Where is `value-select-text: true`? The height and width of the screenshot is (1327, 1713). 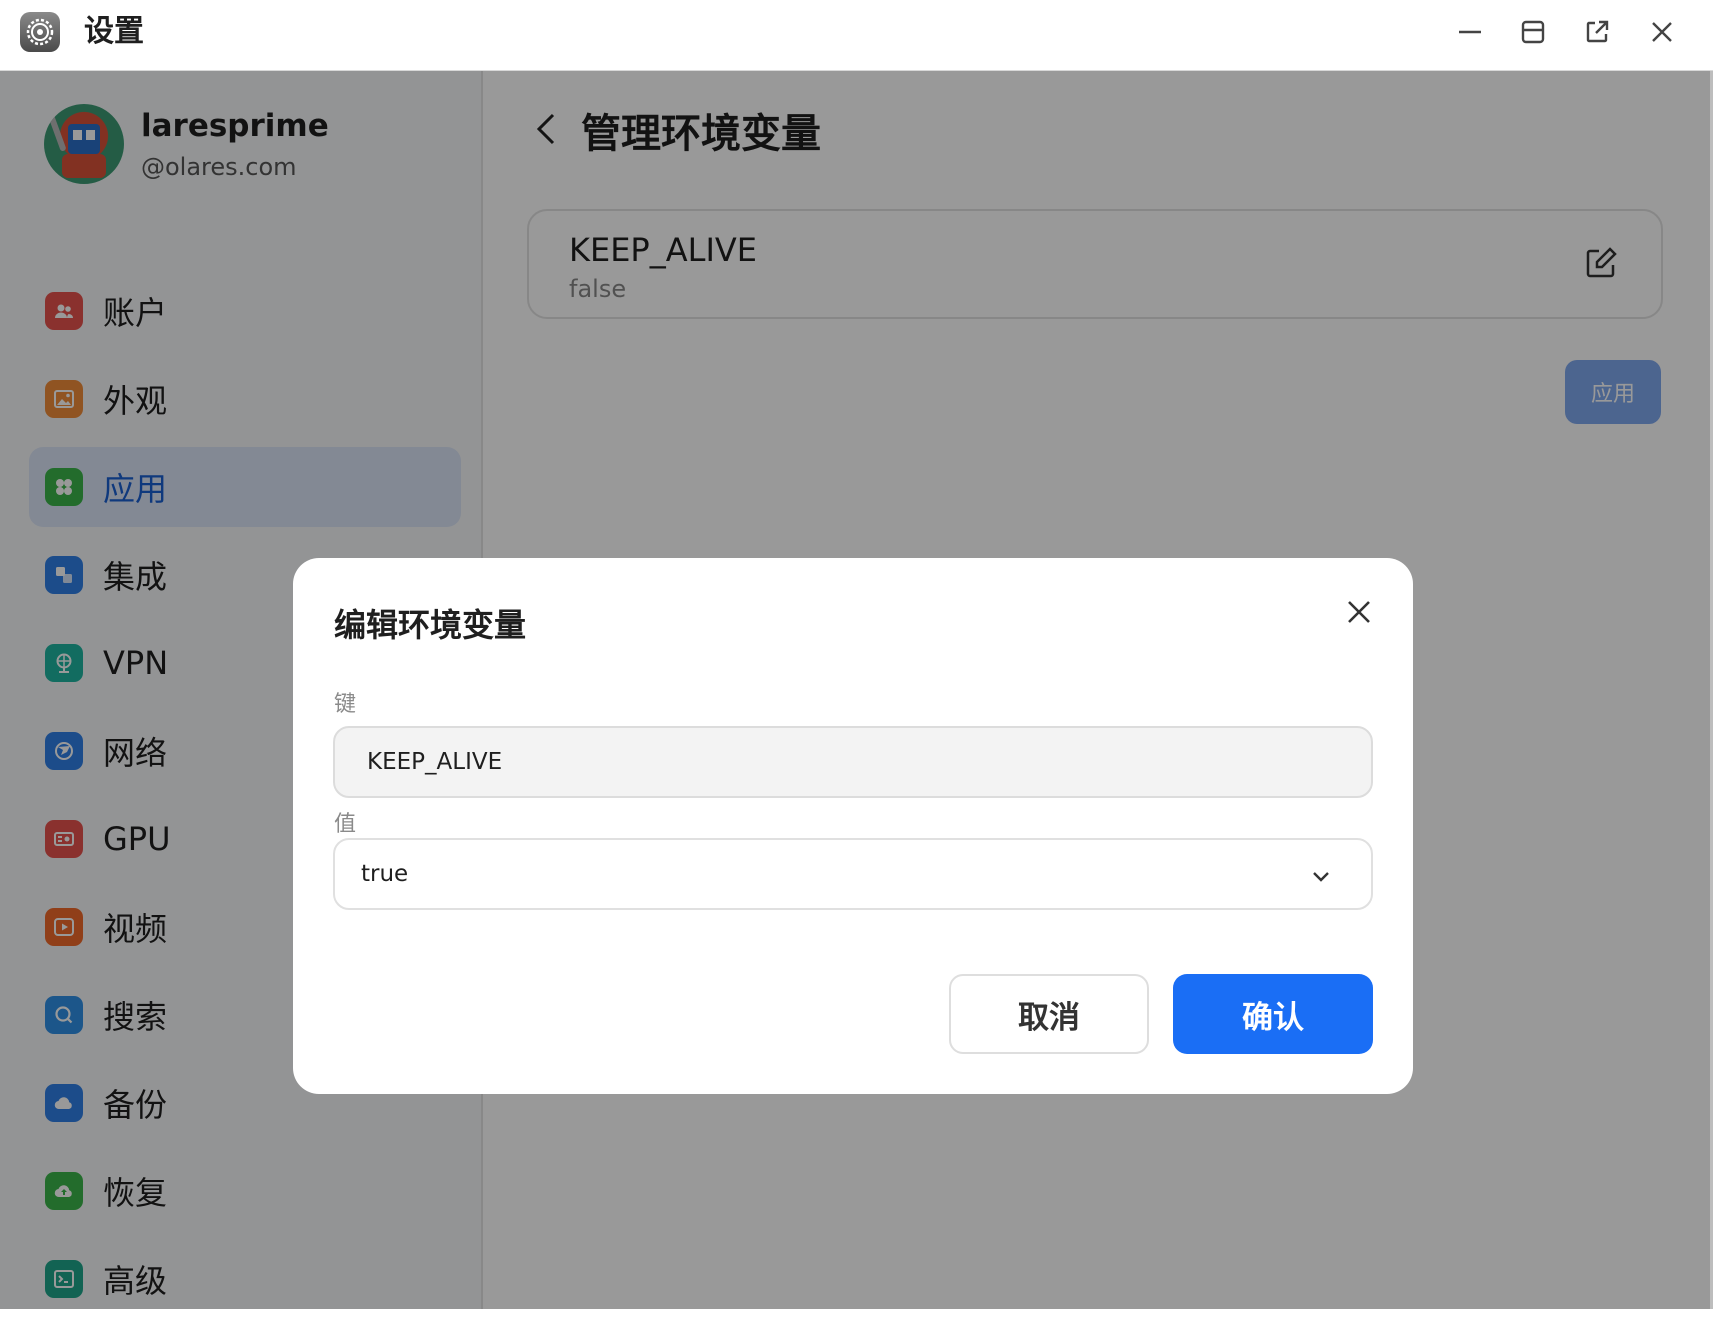
value-select-text: true is located at coordinates (385, 874).